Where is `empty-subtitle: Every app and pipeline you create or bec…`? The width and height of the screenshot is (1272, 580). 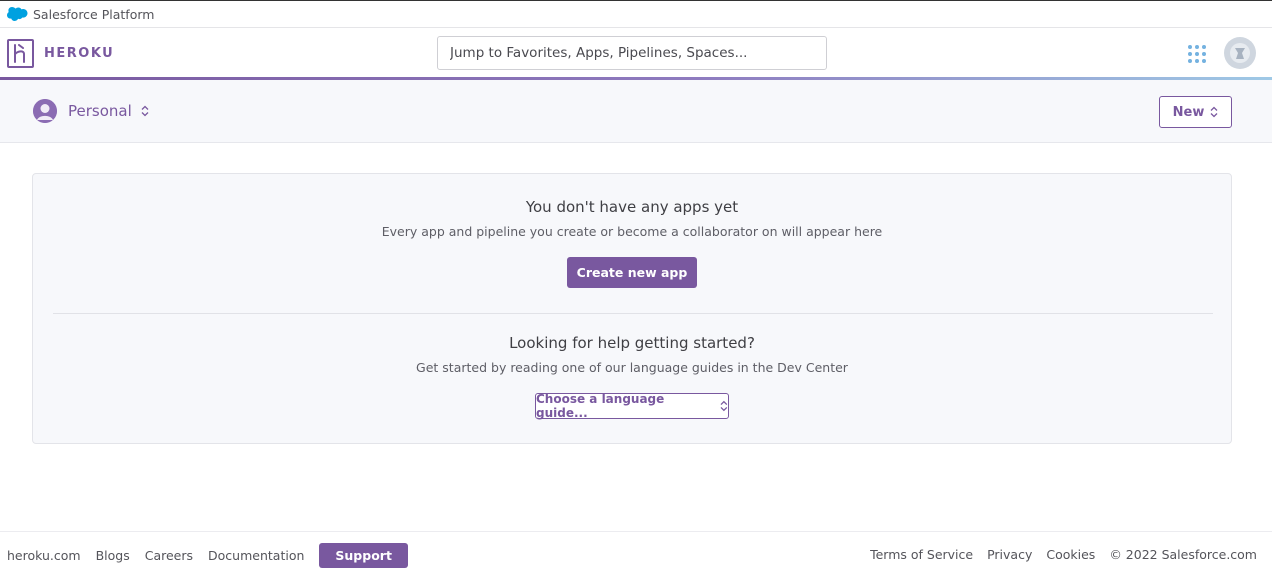 empty-subtitle: Every app and pipeline you create or bec… is located at coordinates (632, 231).